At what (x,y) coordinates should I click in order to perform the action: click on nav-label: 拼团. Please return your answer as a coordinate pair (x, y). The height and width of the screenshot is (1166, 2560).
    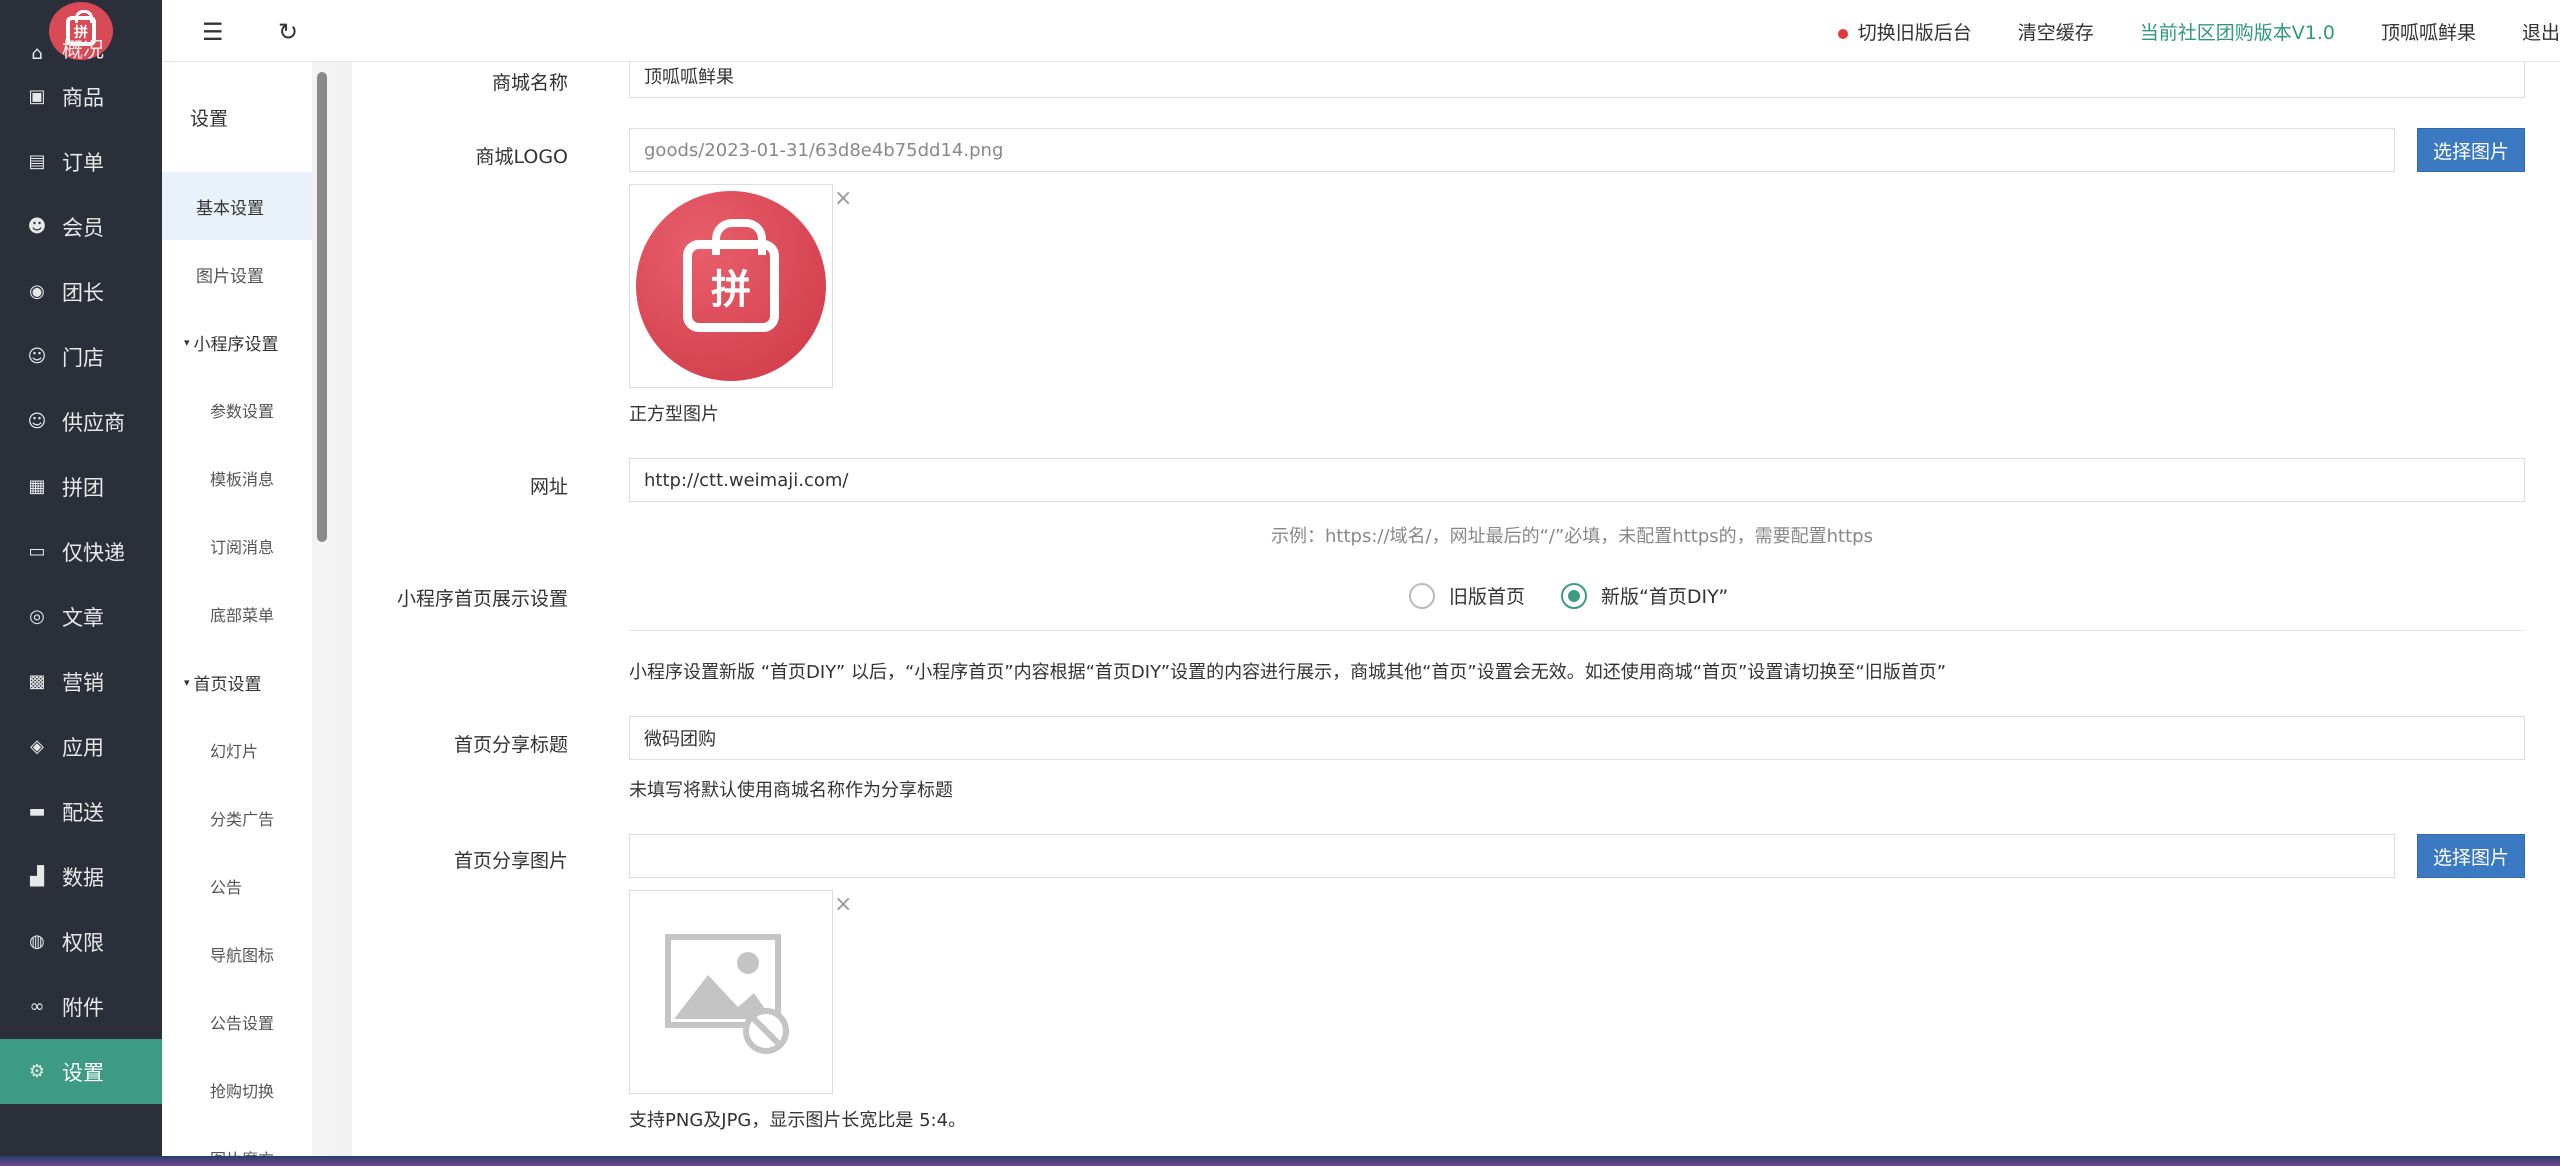
    Looking at the image, I should click on (83, 487).